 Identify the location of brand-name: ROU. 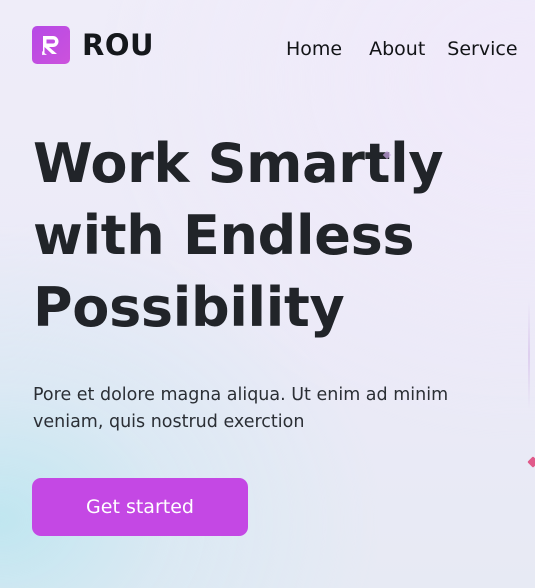
(118, 45).